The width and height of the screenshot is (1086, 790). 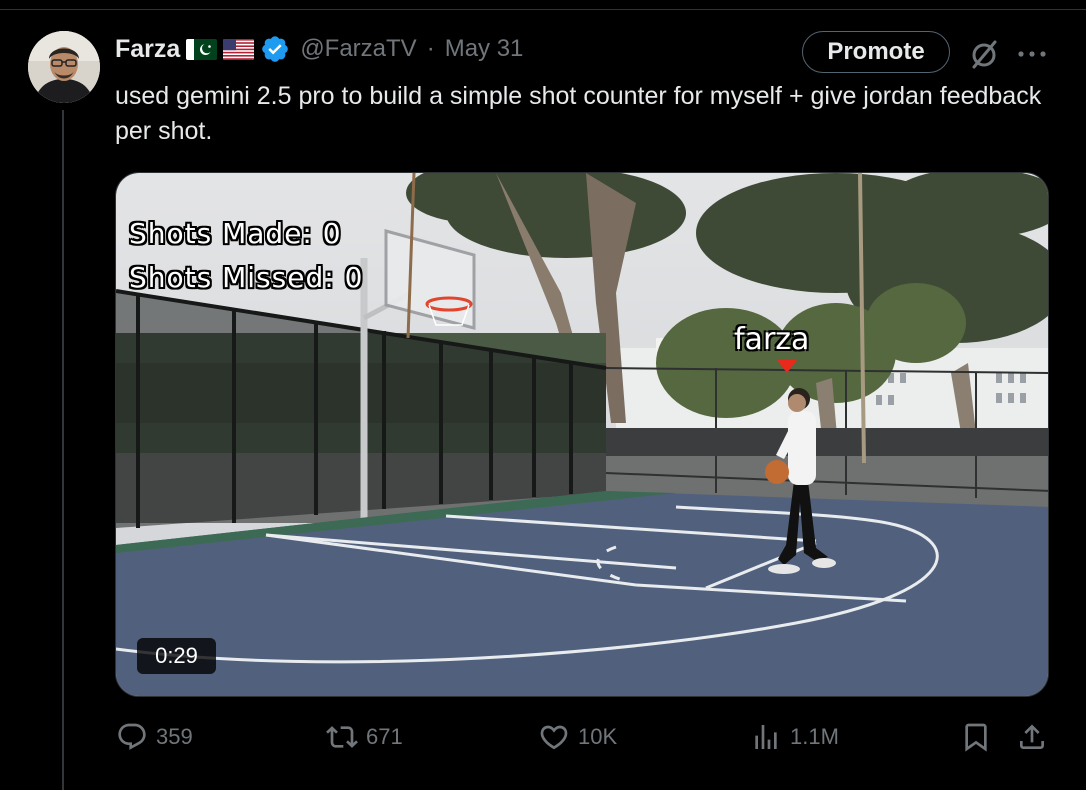 I want to click on action-bar: 359 671 10K 1.1M, so click(x=543, y=737).